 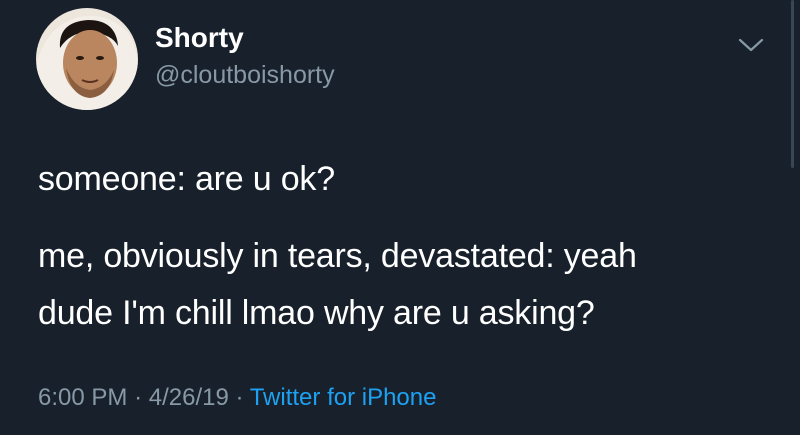 What do you see at coordinates (245, 75) in the screenshot?
I see `user-handle: @cloutboishorty` at bounding box center [245, 75].